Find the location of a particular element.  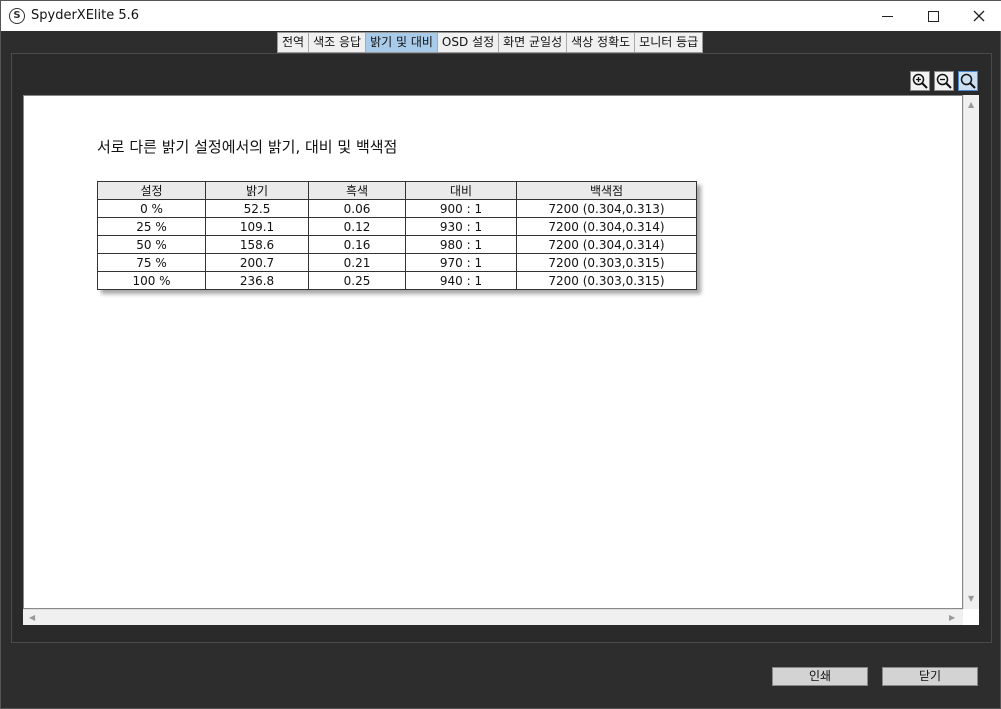

app-logo-icon: S is located at coordinates (17, 16).